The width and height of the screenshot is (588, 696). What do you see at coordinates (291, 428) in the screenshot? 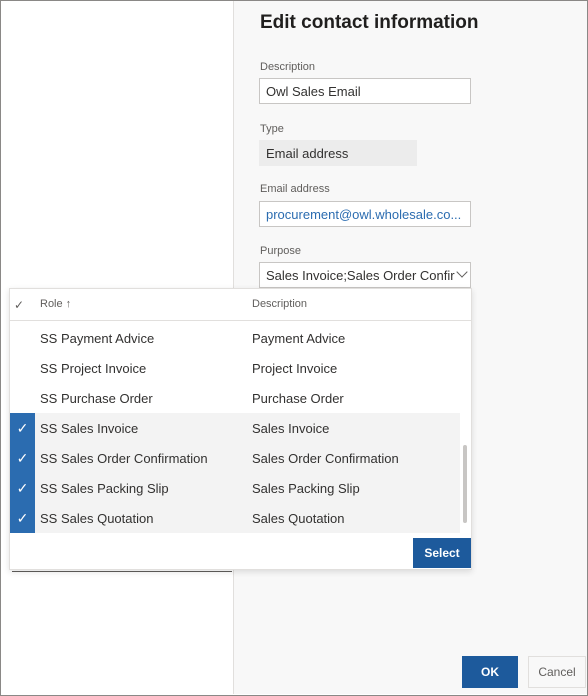
I see `description-cell: Sales Invoice` at bounding box center [291, 428].